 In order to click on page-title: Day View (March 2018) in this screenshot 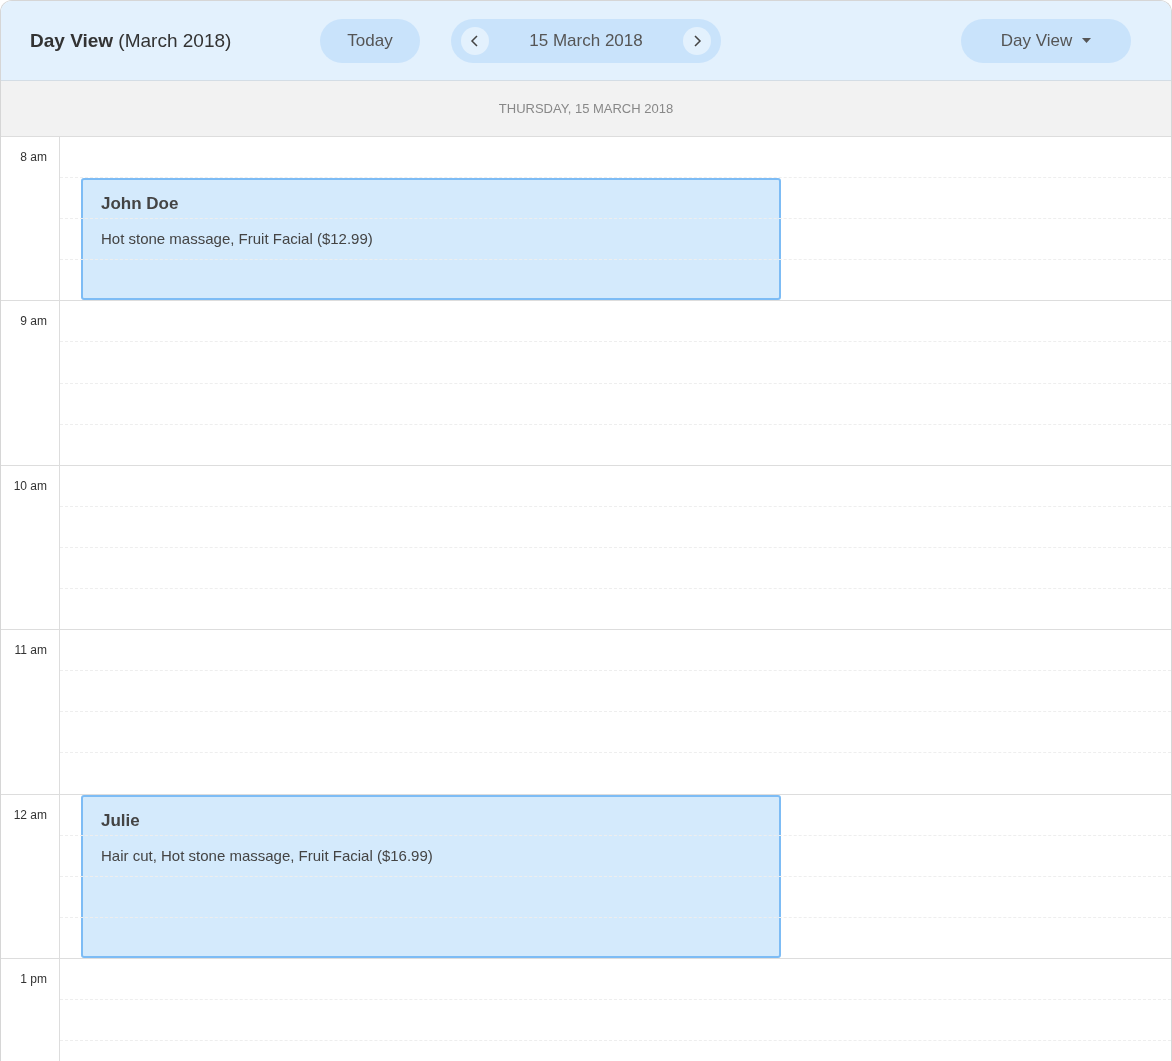, I will do `click(131, 40)`.